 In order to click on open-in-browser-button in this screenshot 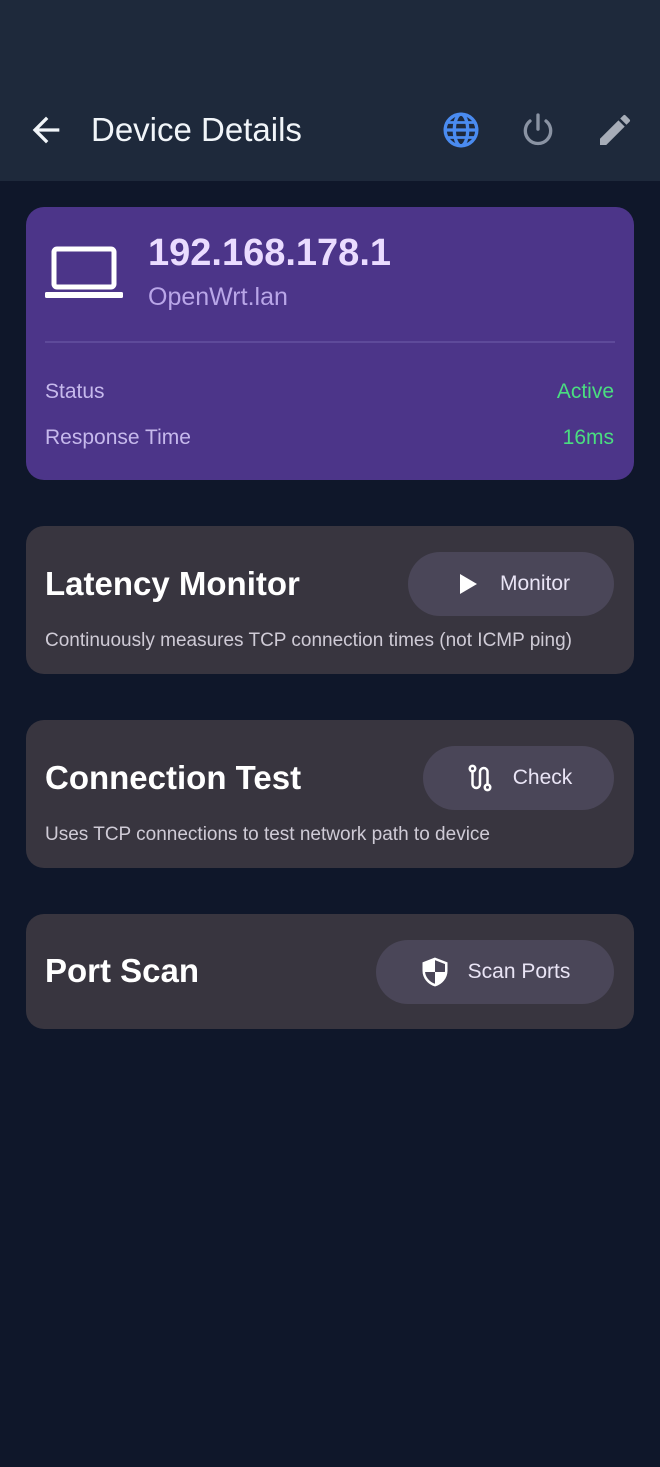, I will do `click(461, 130)`.